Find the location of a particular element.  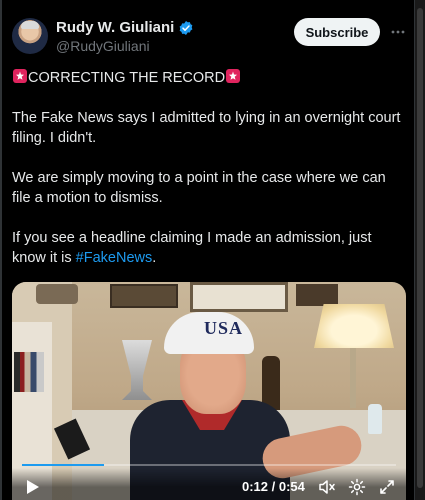

mute-icon is located at coordinates (327, 487).